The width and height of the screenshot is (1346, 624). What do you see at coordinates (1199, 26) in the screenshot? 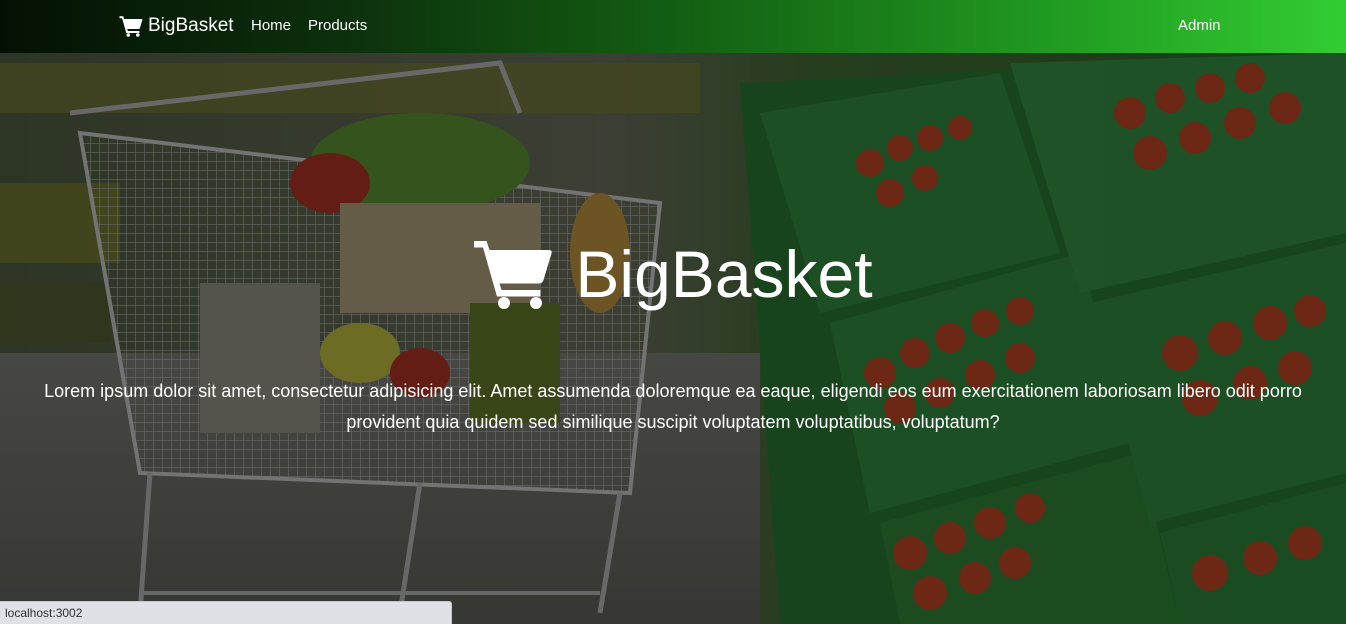
I see `nav-link-admin: Admin` at bounding box center [1199, 26].